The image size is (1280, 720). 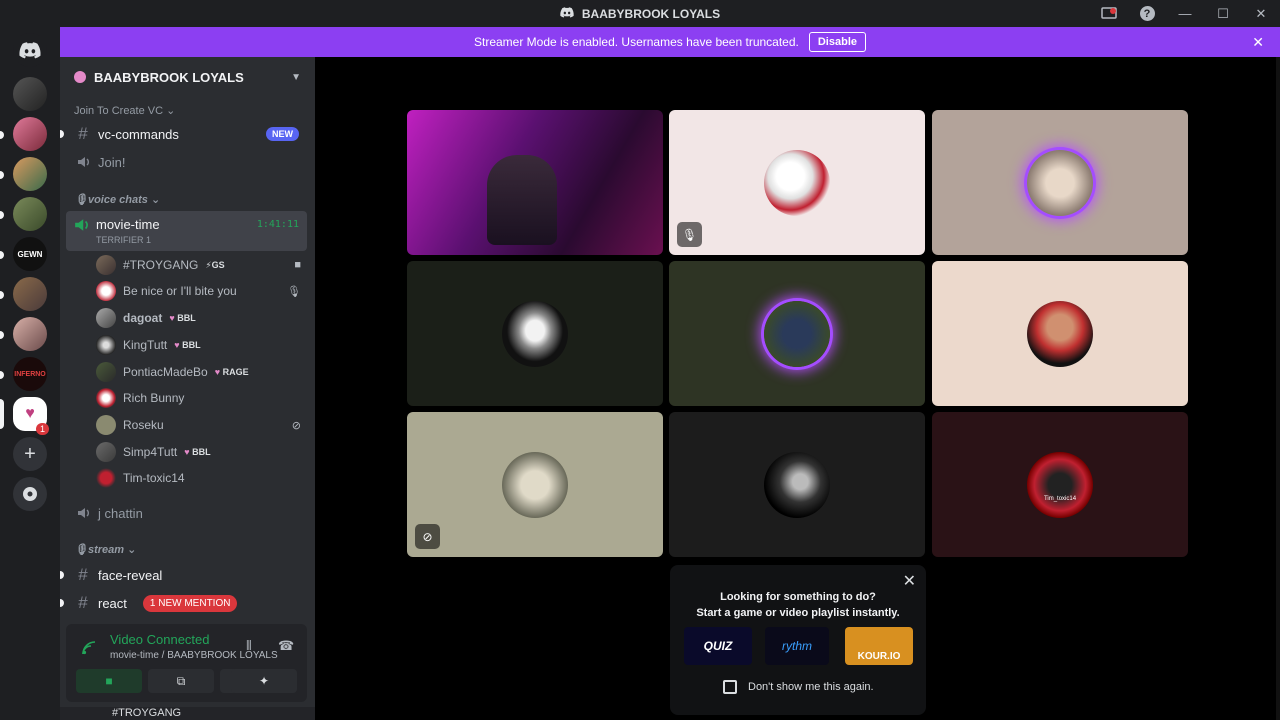 What do you see at coordinates (1147, 13) in the screenshot?
I see `help-button: ?` at bounding box center [1147, 13].